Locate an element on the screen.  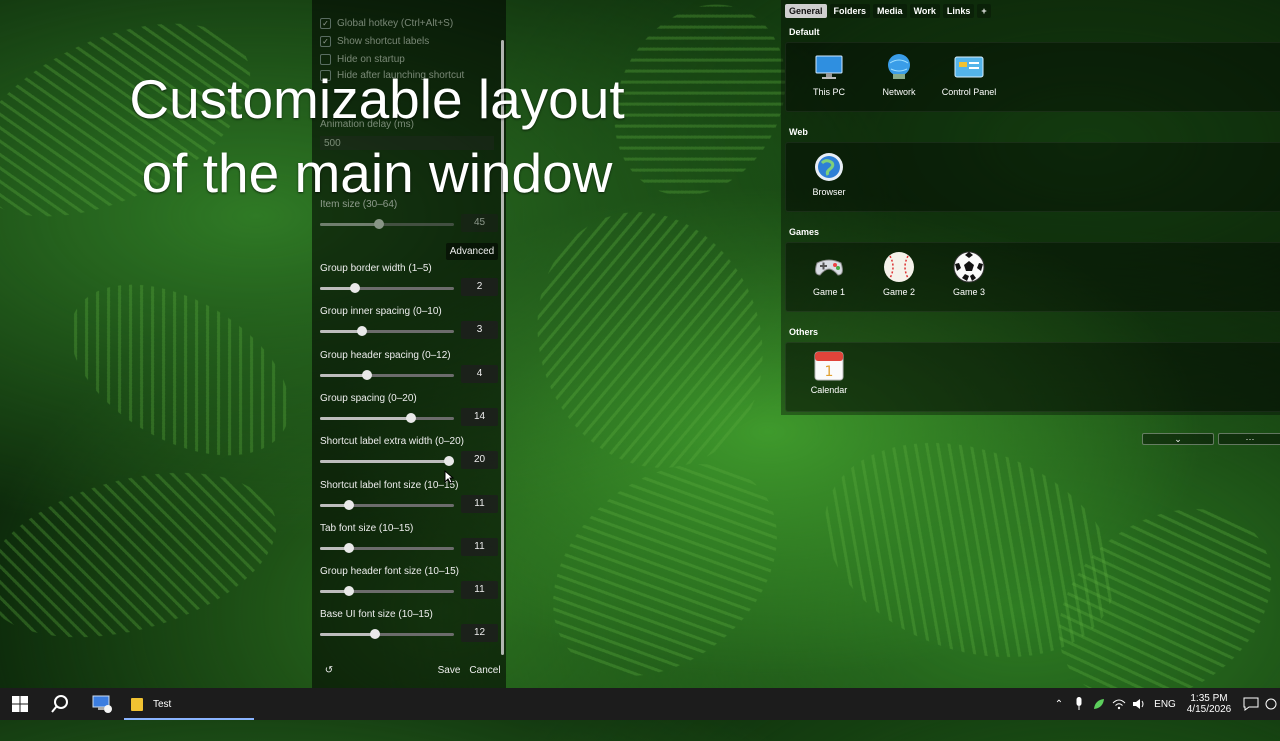
slider-row: Base UI font size (10–15) 12 is located at coordinates (409, 630).